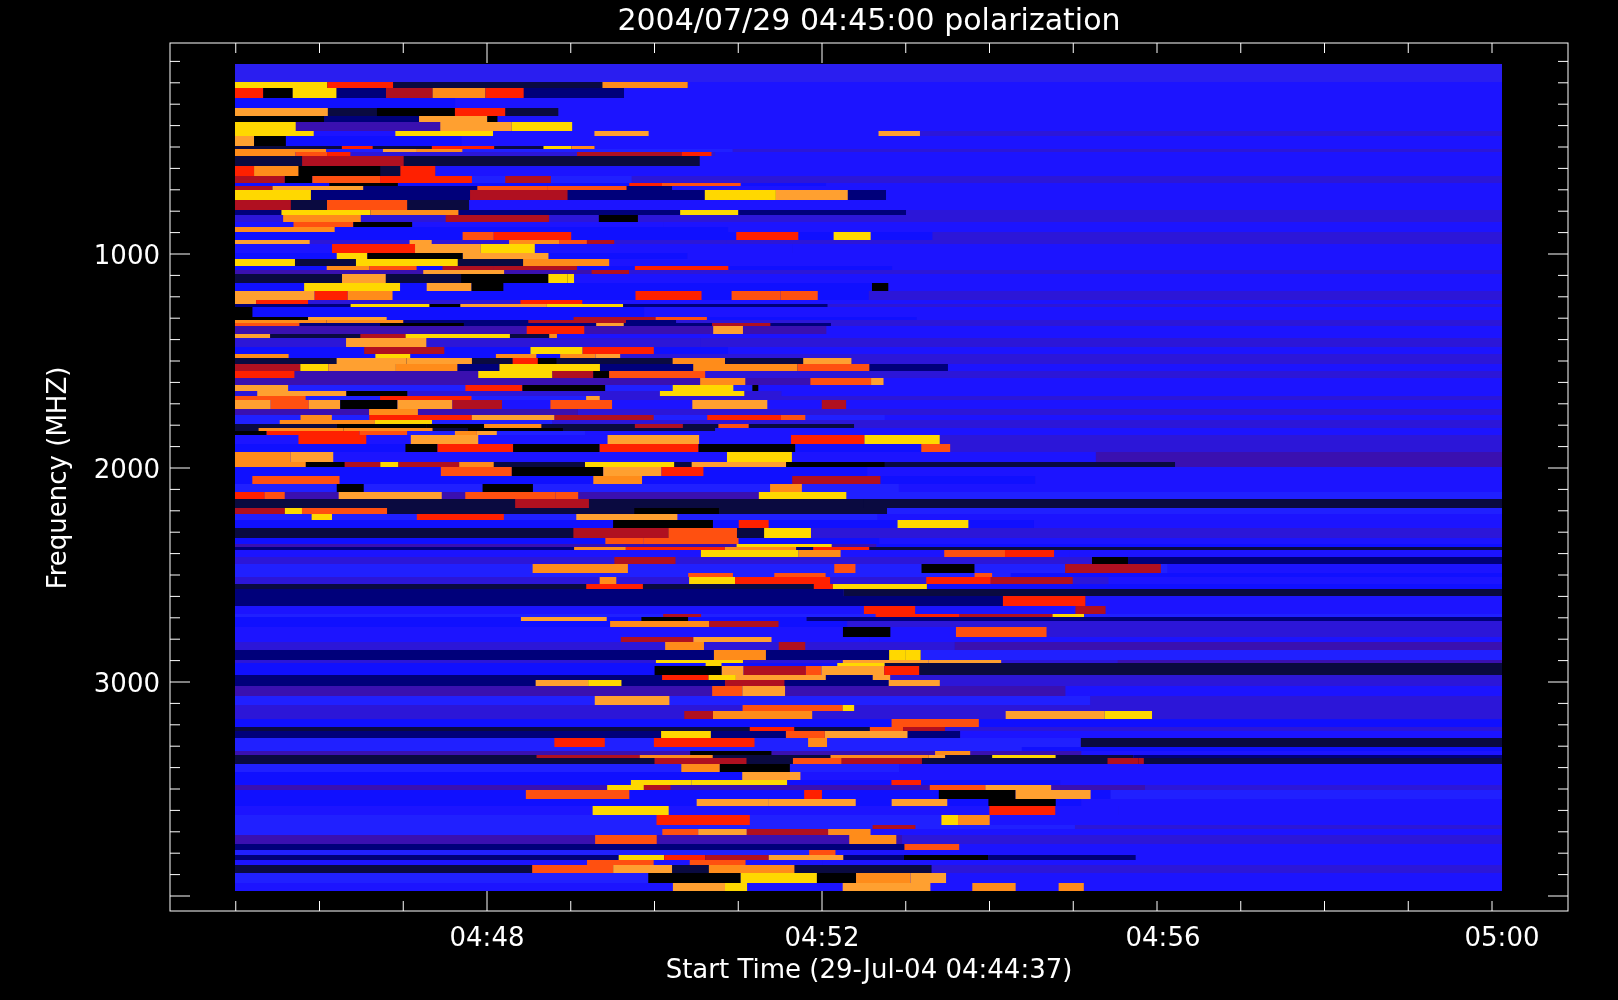  What do you see at coordinates (869, 969) in the screenshot?
I see `x-axis-label: Start Time (29-Jul-04 04:44:37)` at bounding box center [869, 969].